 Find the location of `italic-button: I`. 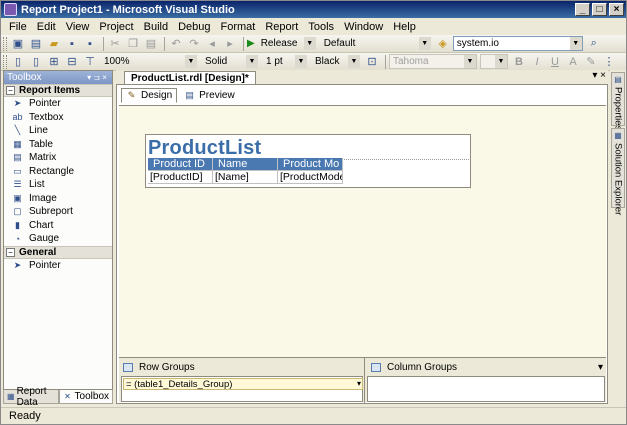

italic-button: I is located at coordinates (537, 62).